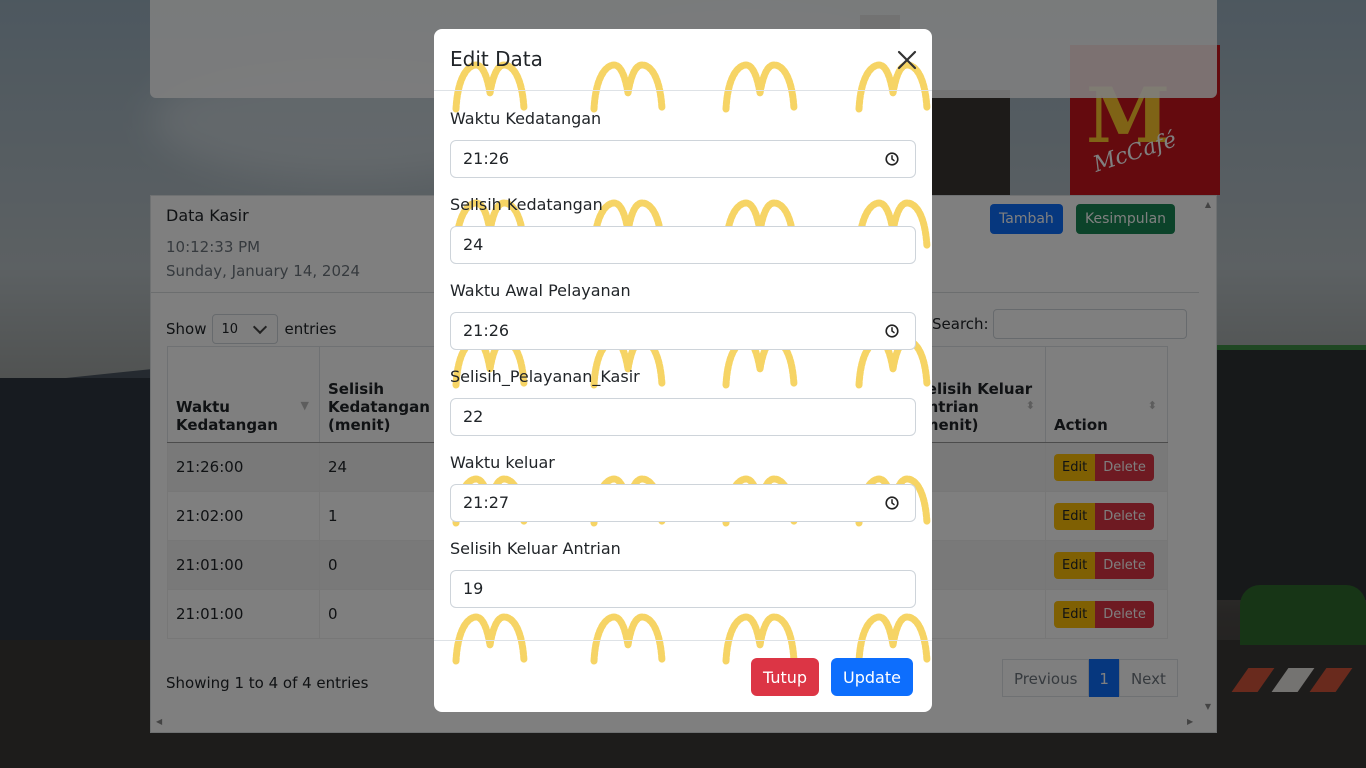  What do you see at coordinates (683, 417) in the screenshot?
I see `selisih-pelayanan-kasir-input: 22` at bounding box center [683, 417].